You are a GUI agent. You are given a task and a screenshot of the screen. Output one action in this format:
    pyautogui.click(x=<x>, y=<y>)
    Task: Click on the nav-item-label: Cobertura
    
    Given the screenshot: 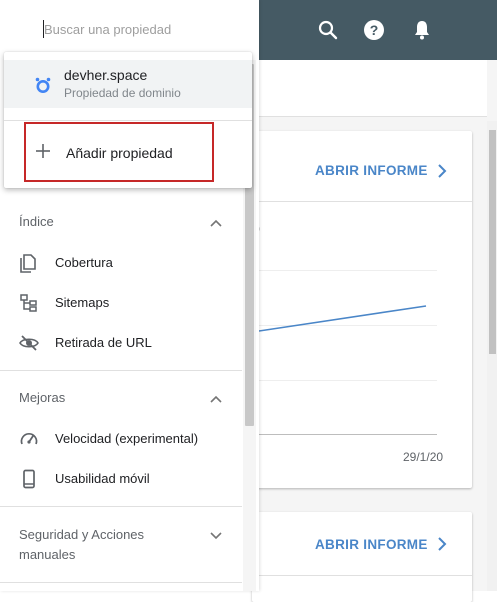 What is the action you would take?
    pyautogui.click(x=84, y=262)
    